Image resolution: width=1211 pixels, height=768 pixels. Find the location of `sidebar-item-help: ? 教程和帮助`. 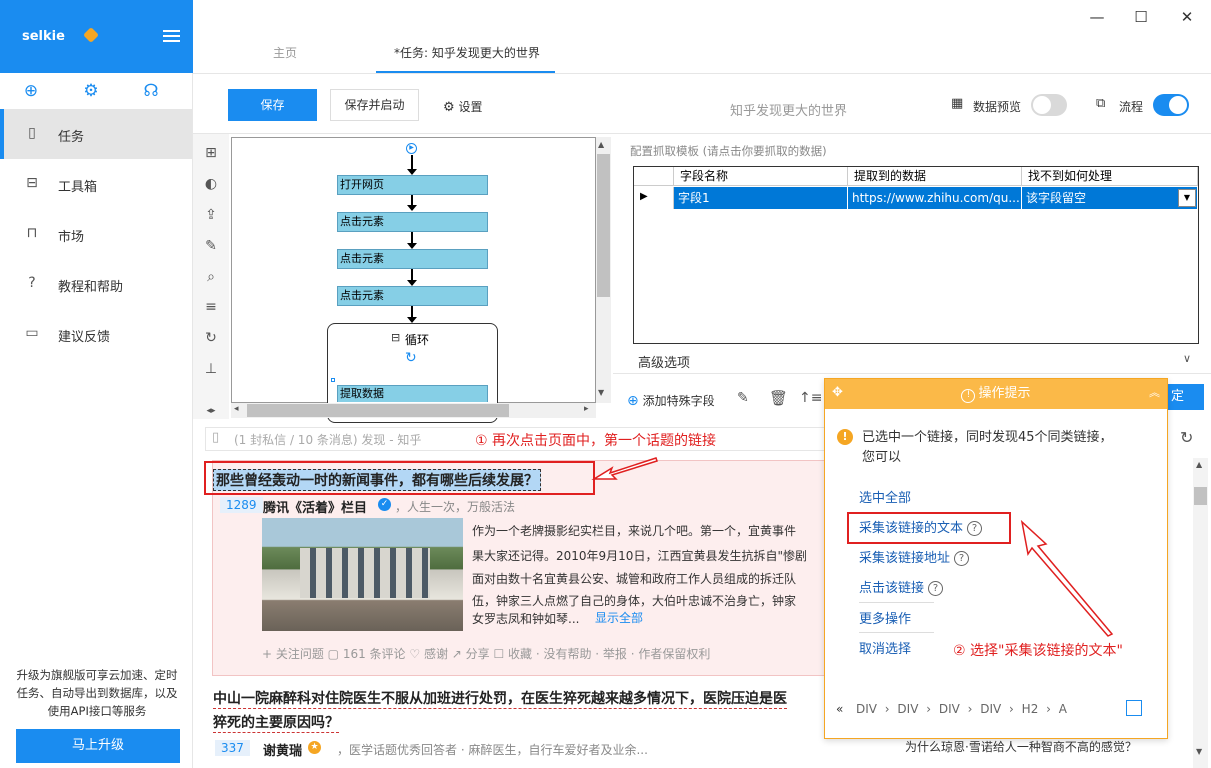

sidebar-item-help: ? 教程和帮助 is located at coordinates (96, 284).